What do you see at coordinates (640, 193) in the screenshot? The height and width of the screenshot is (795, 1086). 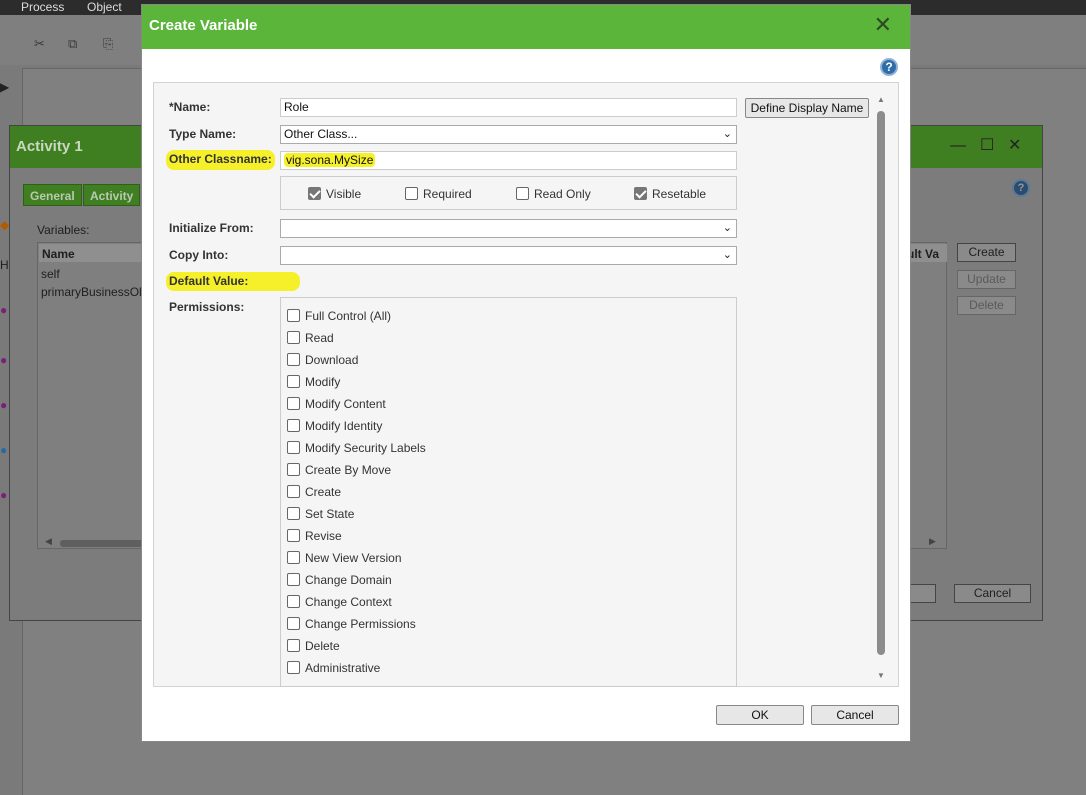 I see `resetable-checkbox` at bounding box center [640, 193].